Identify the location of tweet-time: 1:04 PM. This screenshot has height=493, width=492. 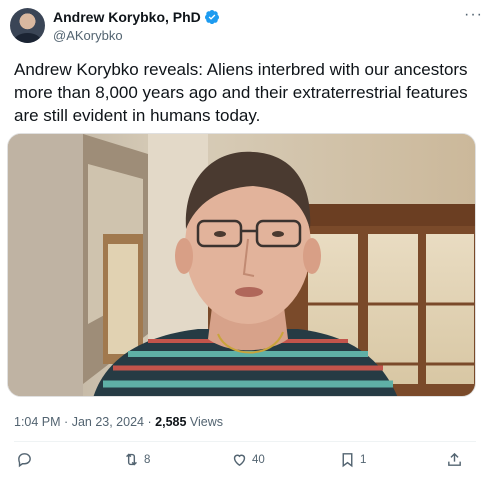
(37, 422).